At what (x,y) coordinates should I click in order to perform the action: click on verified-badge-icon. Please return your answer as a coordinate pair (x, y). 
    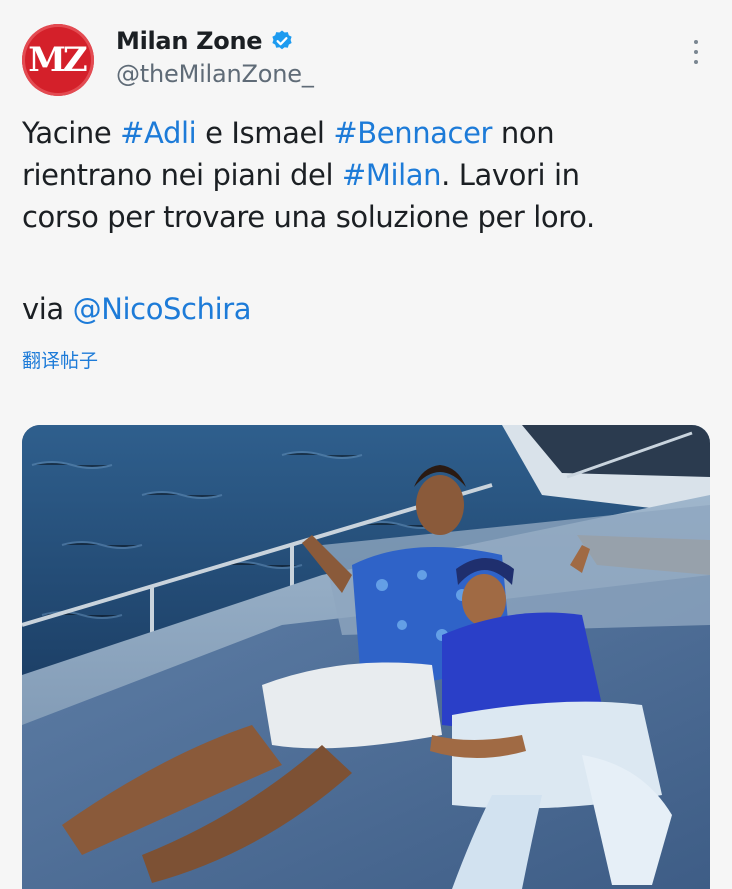
    Looking at the image, I should click on (282, 40).